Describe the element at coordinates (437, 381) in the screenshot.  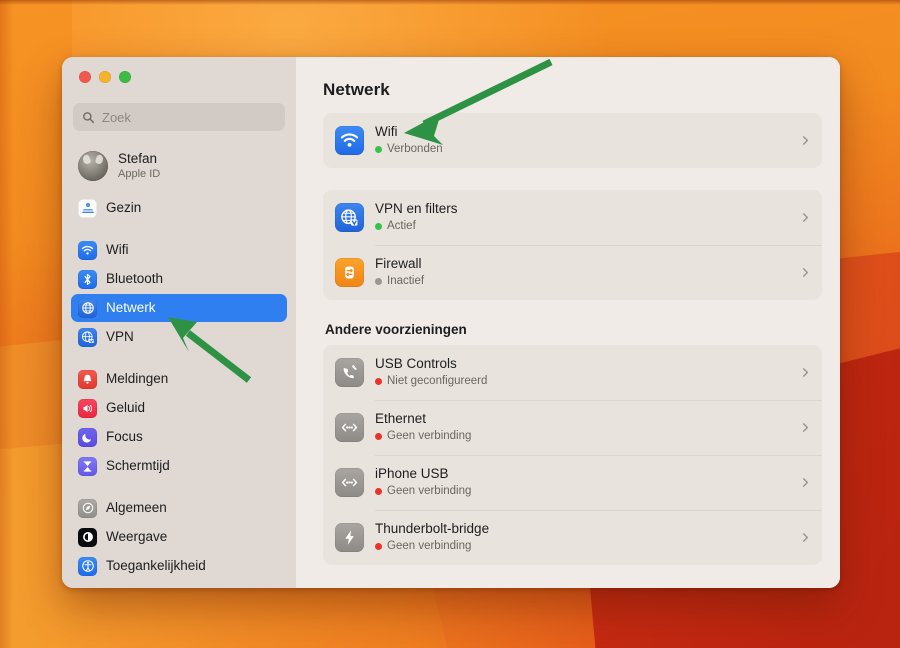
I see `status-text: Niet geconfigureerd` at that location.